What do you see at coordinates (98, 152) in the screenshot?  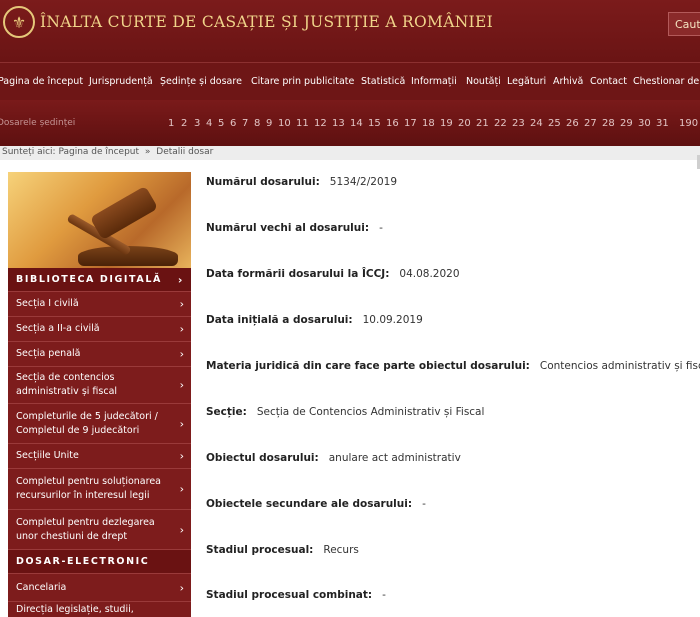 I see `breadcrumb-home: Pagina de început` at bounding box center [98, 152].